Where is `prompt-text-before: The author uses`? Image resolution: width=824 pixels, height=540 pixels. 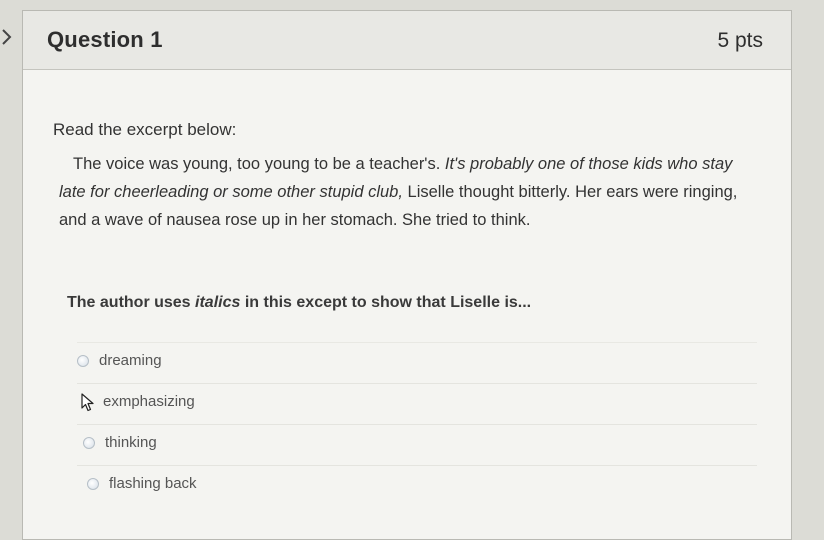 prompt-text-before: The author uses is located at coordinates (131, 302).